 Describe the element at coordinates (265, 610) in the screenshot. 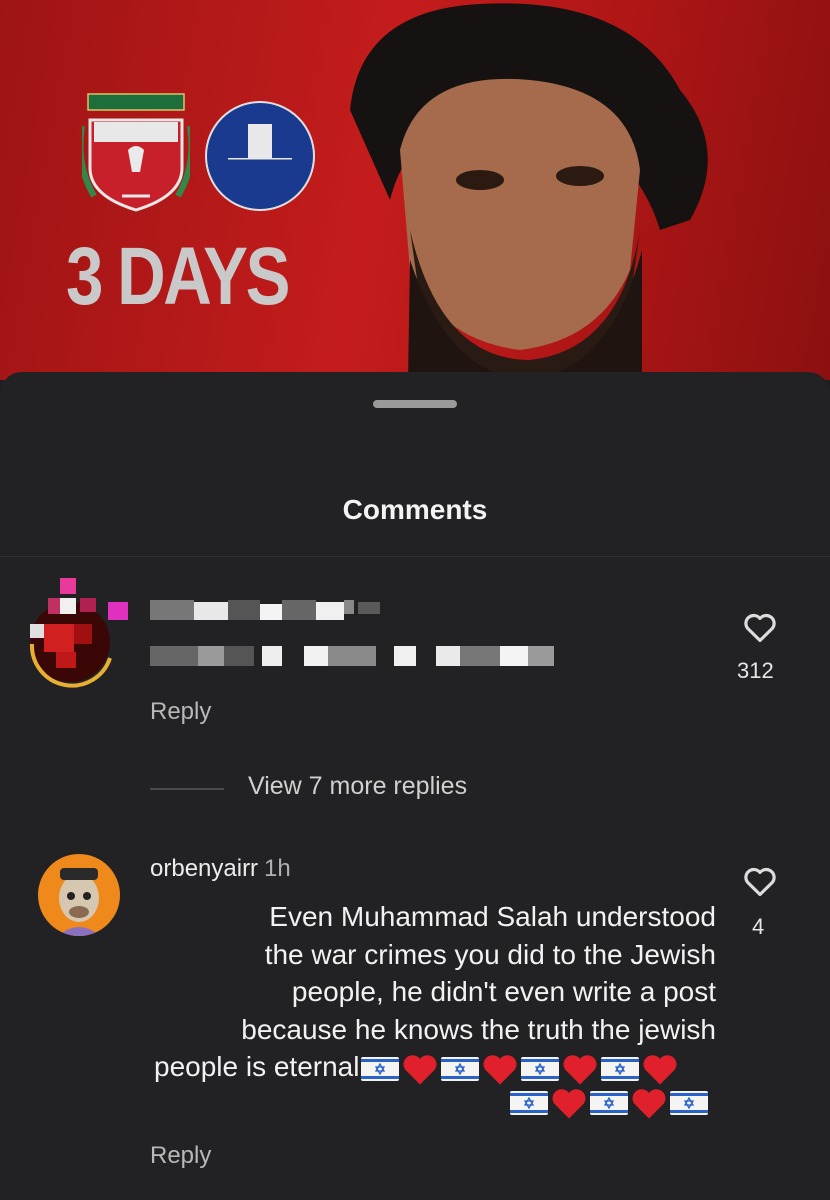

I see `redacted-username` at that location.